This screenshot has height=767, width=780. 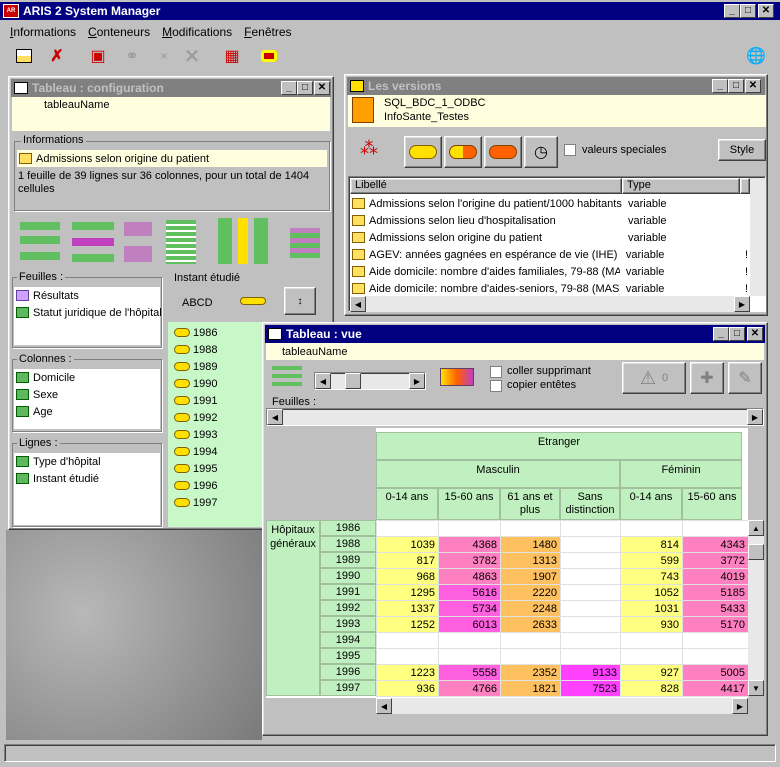 What do you see at coordinates (192, 56) in the screenshot?
I see `large-close-icon: ✕` at bounding box center [192, 56].